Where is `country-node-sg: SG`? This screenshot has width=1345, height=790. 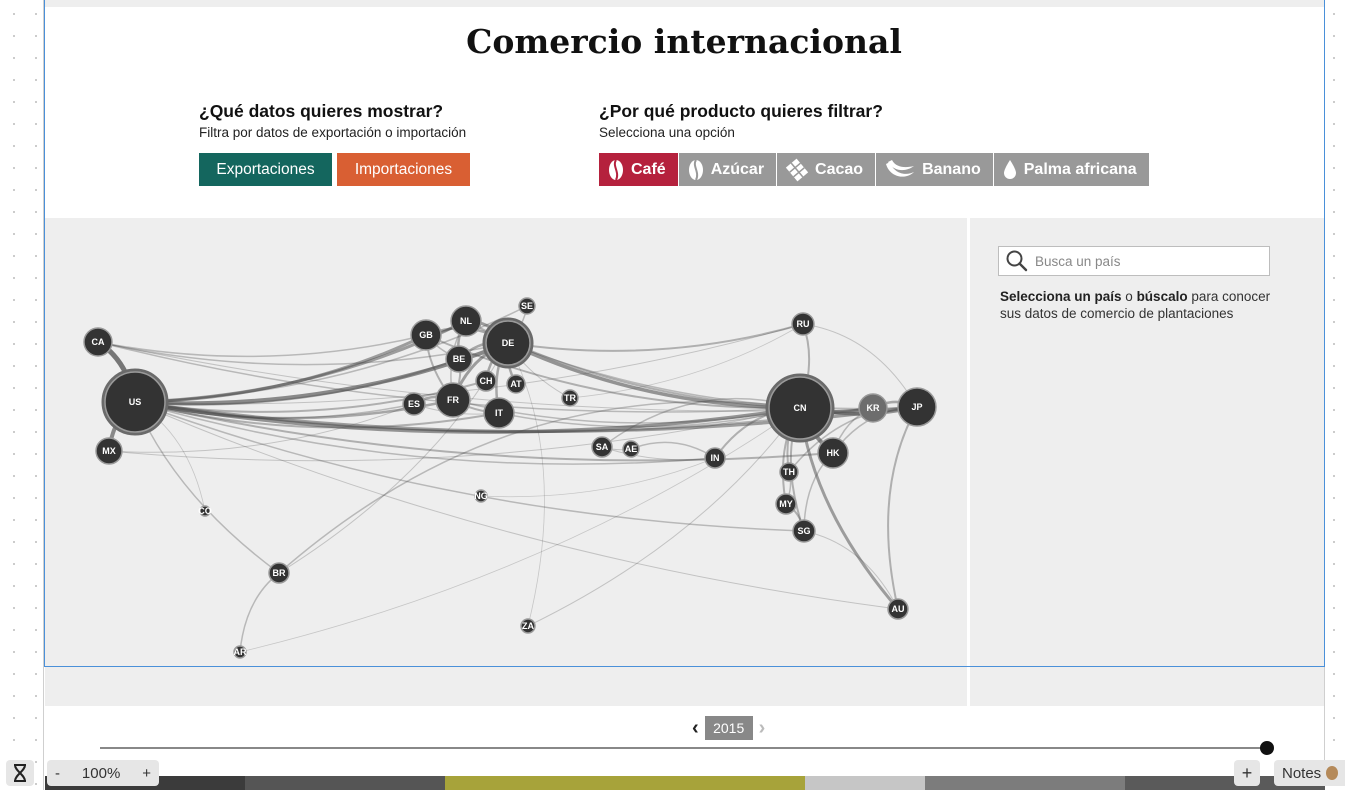
country-node-sg: SG is located at coordinates (804, 531).